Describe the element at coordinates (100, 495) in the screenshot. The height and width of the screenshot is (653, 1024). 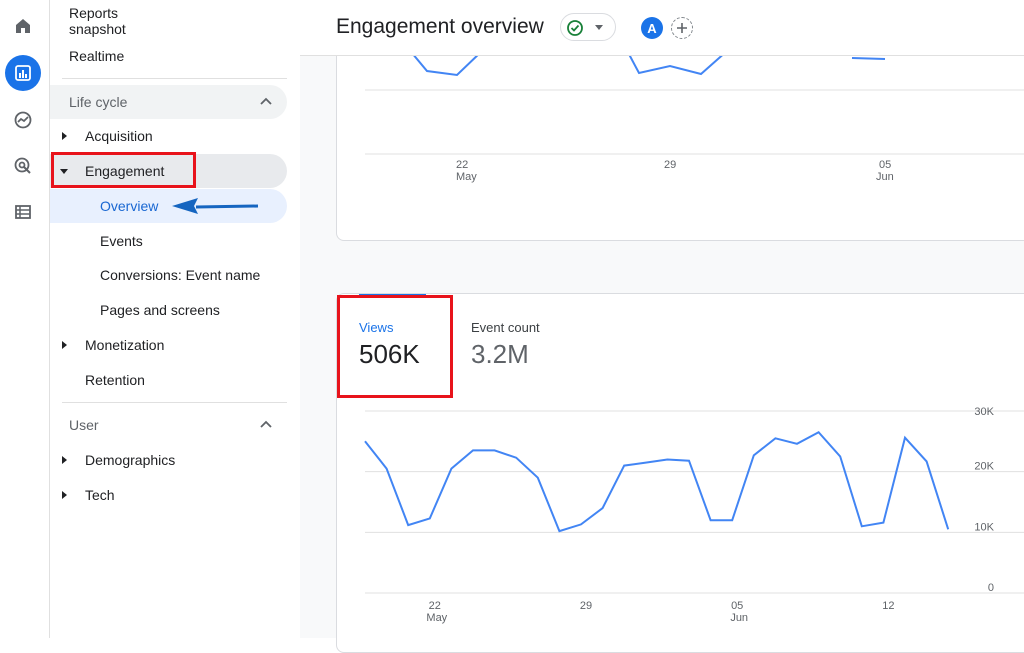
I see `nav-tech-label: Tech` at that location.